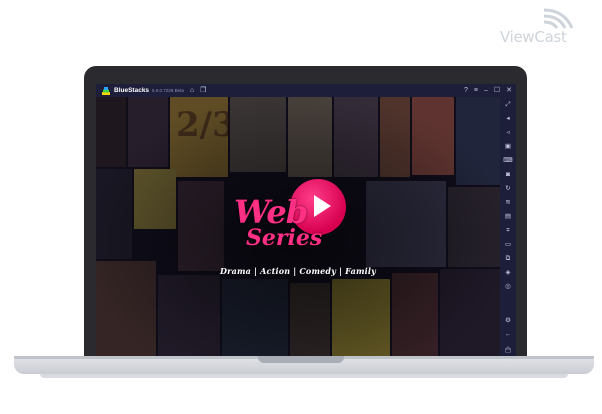  What do you see at coordinates (508, 231) in the screenshot?
I see `scan-icon: ⌗` at bounding box center [508, 231].